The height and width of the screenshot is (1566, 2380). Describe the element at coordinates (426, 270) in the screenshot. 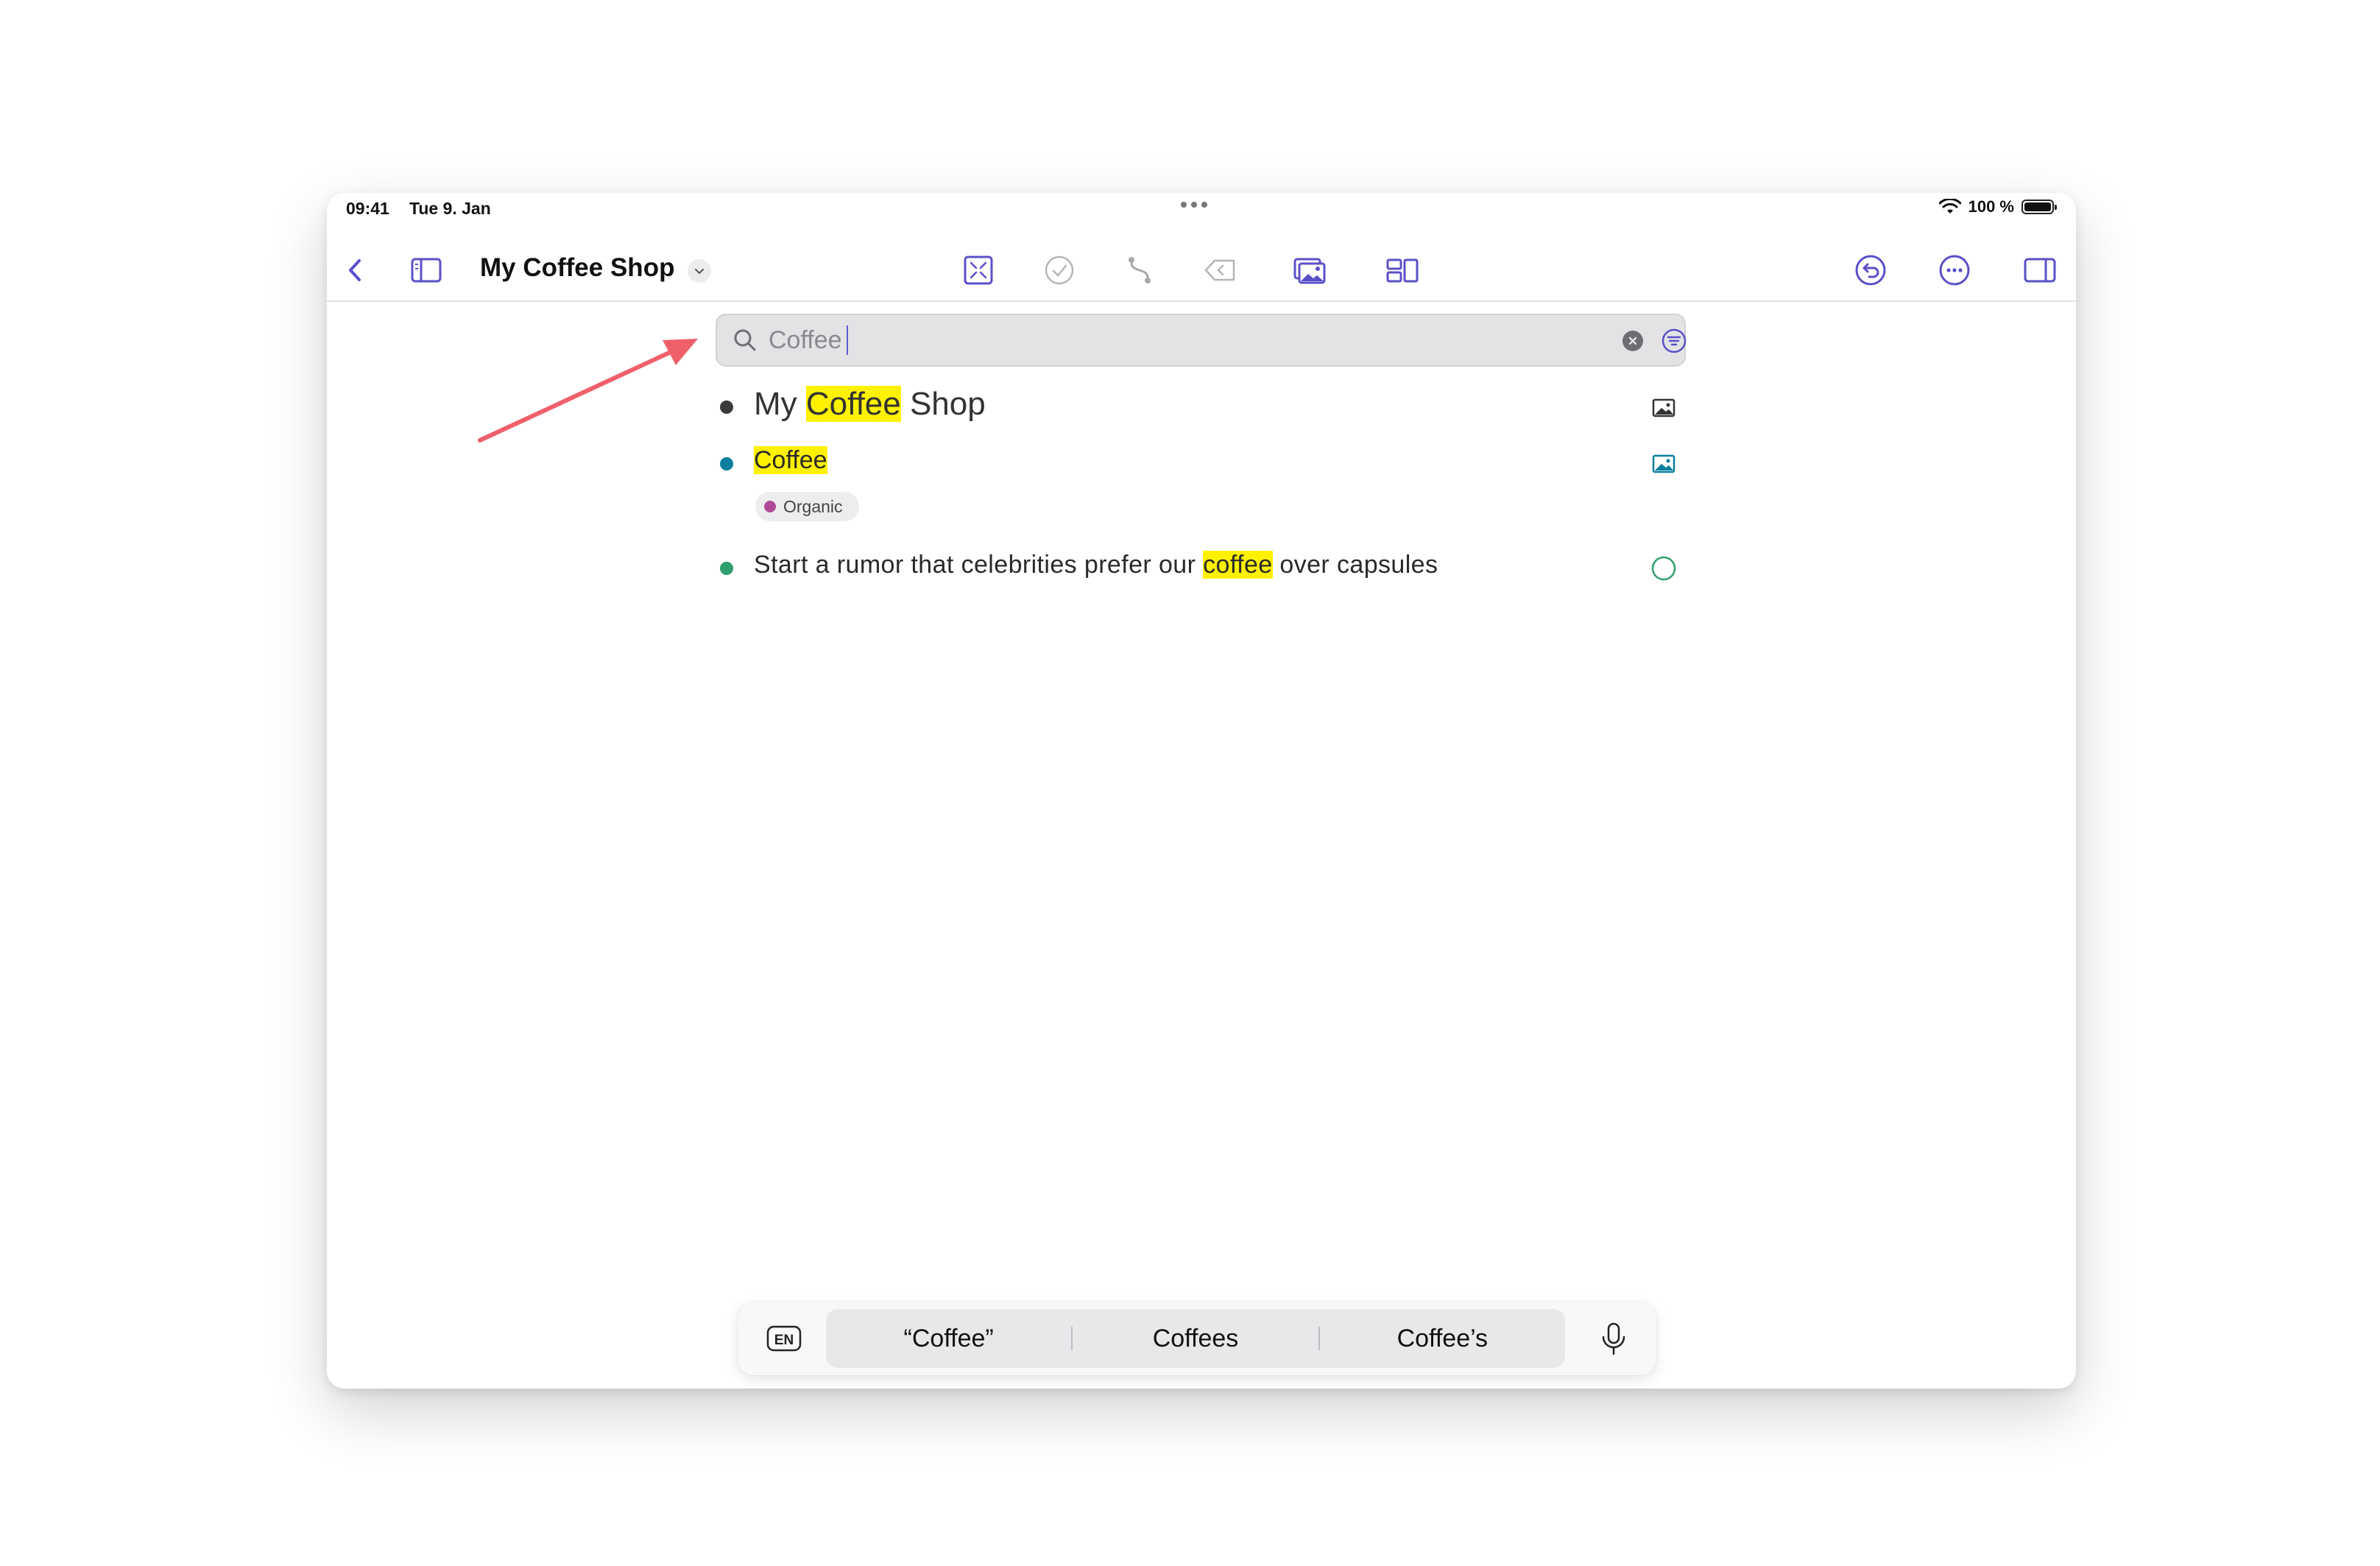

I see `sidebar-icon` at that location.